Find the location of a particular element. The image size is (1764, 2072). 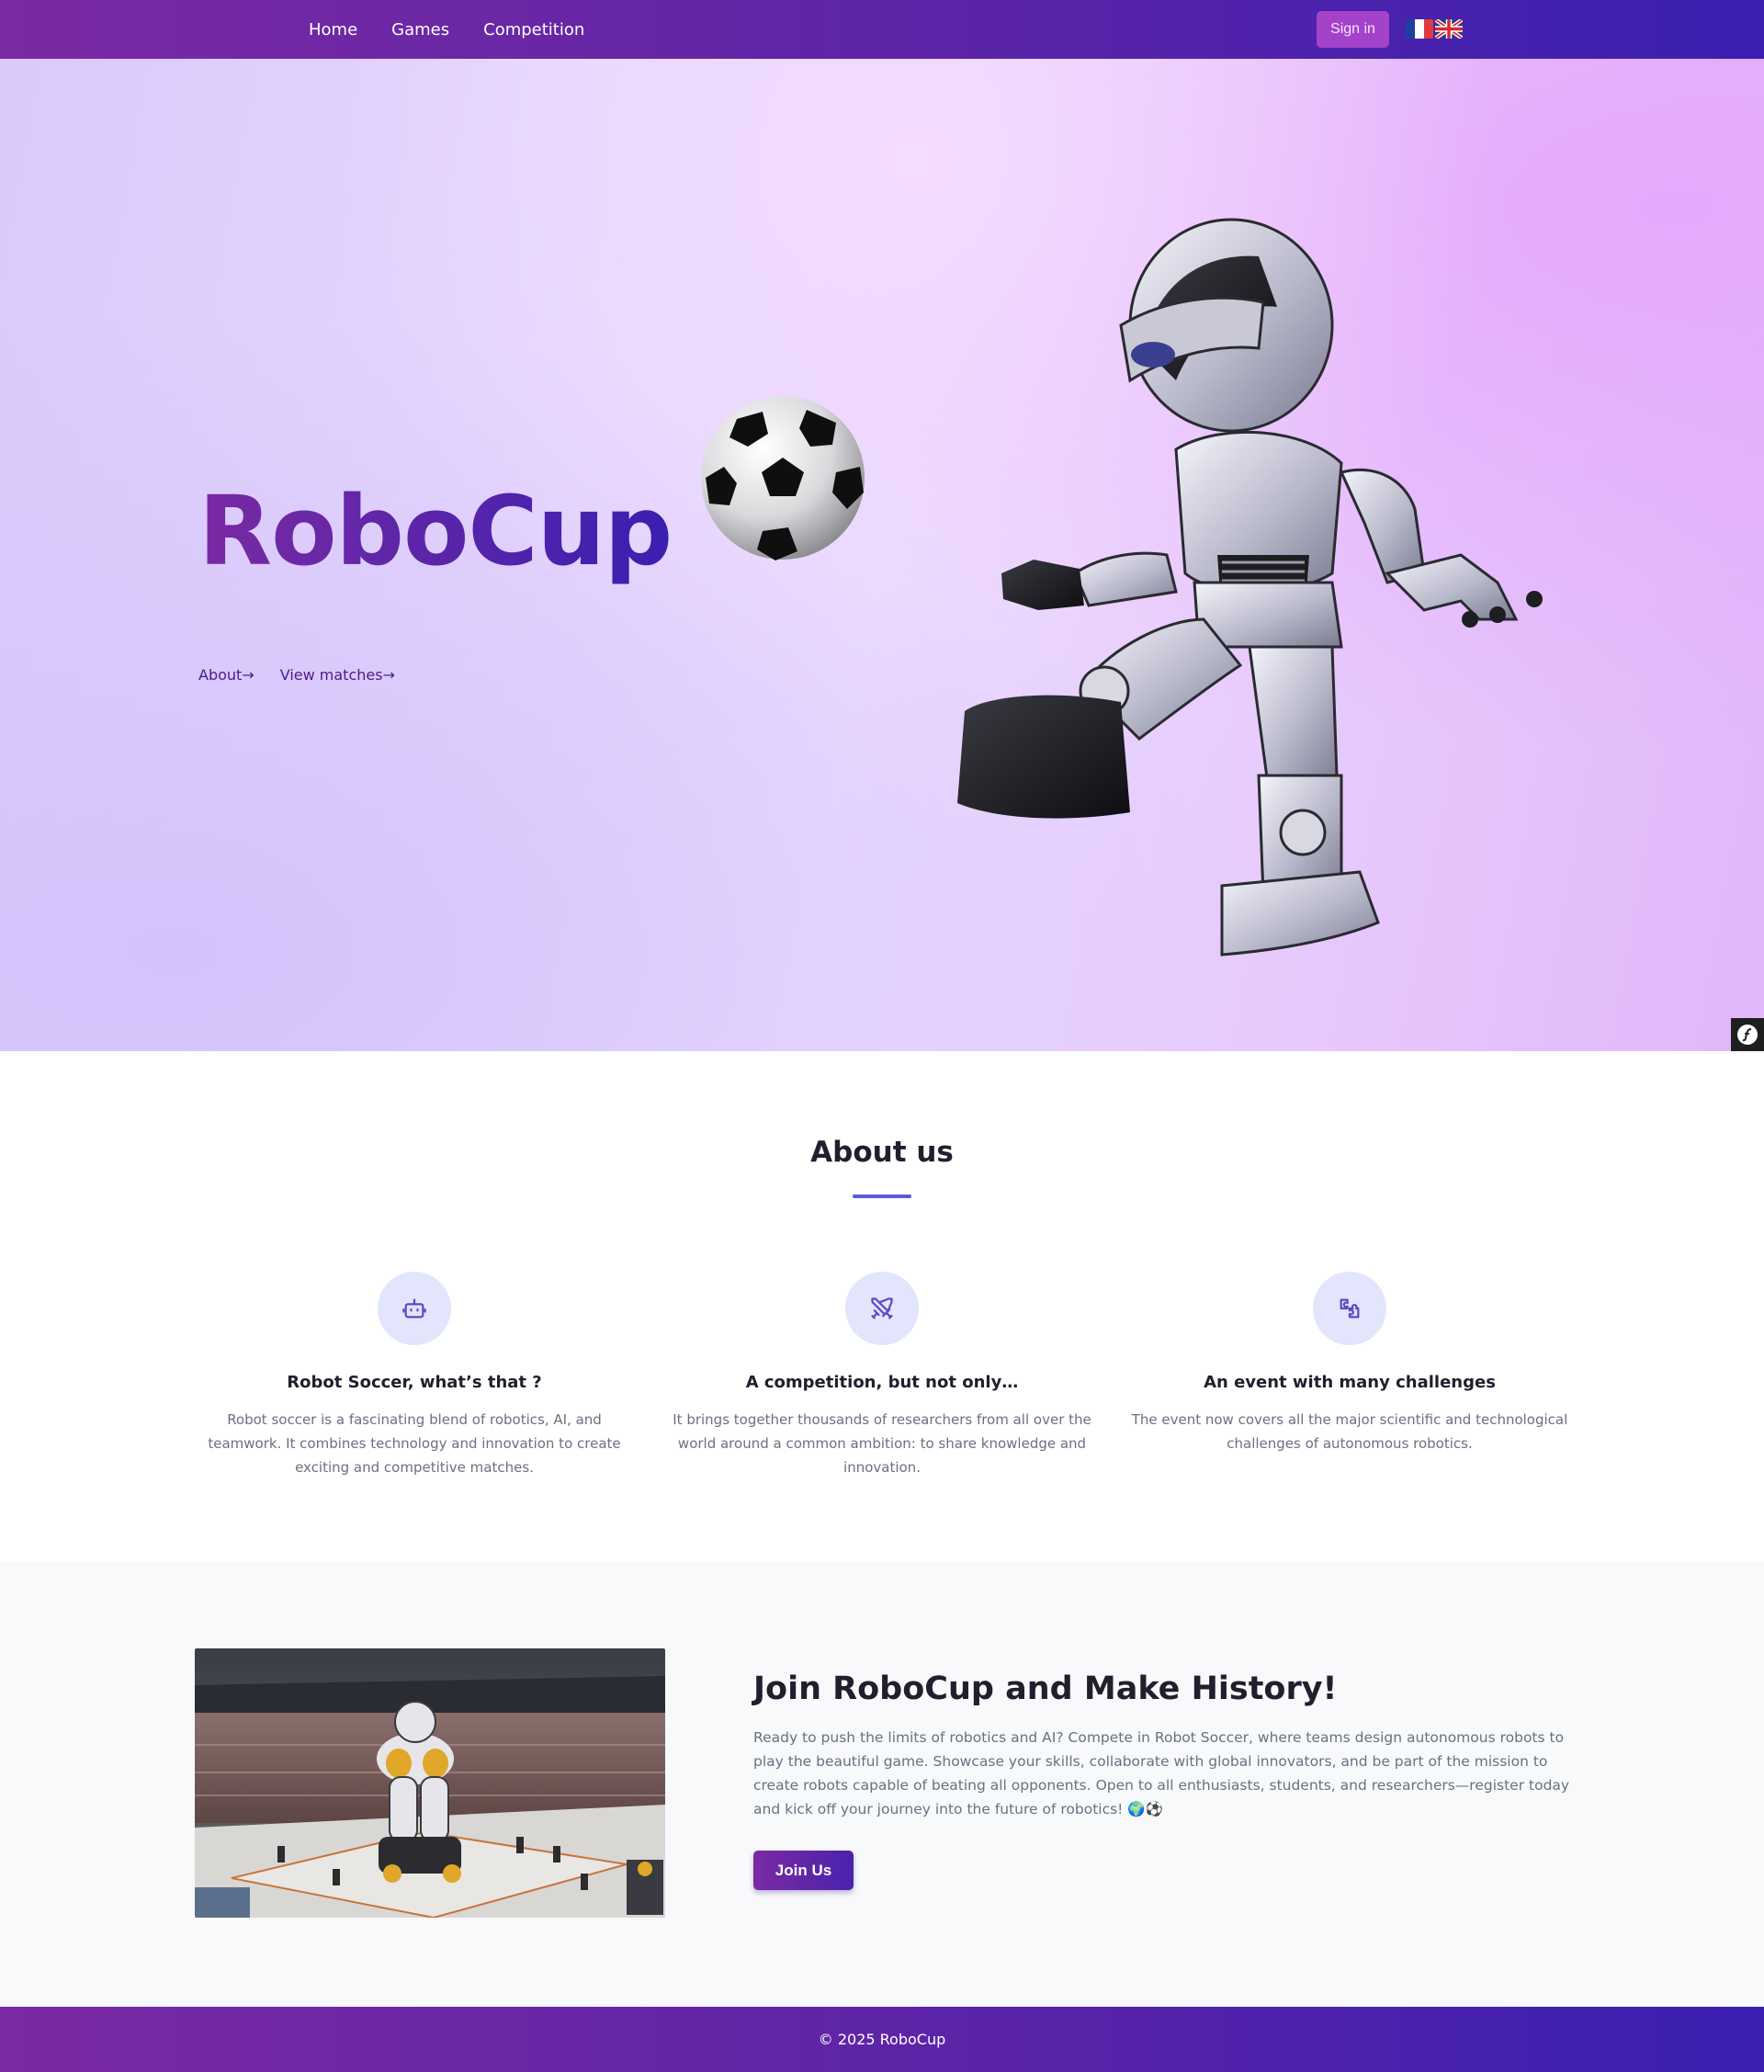

about-link: About→ is located at coordinates (226, 675).